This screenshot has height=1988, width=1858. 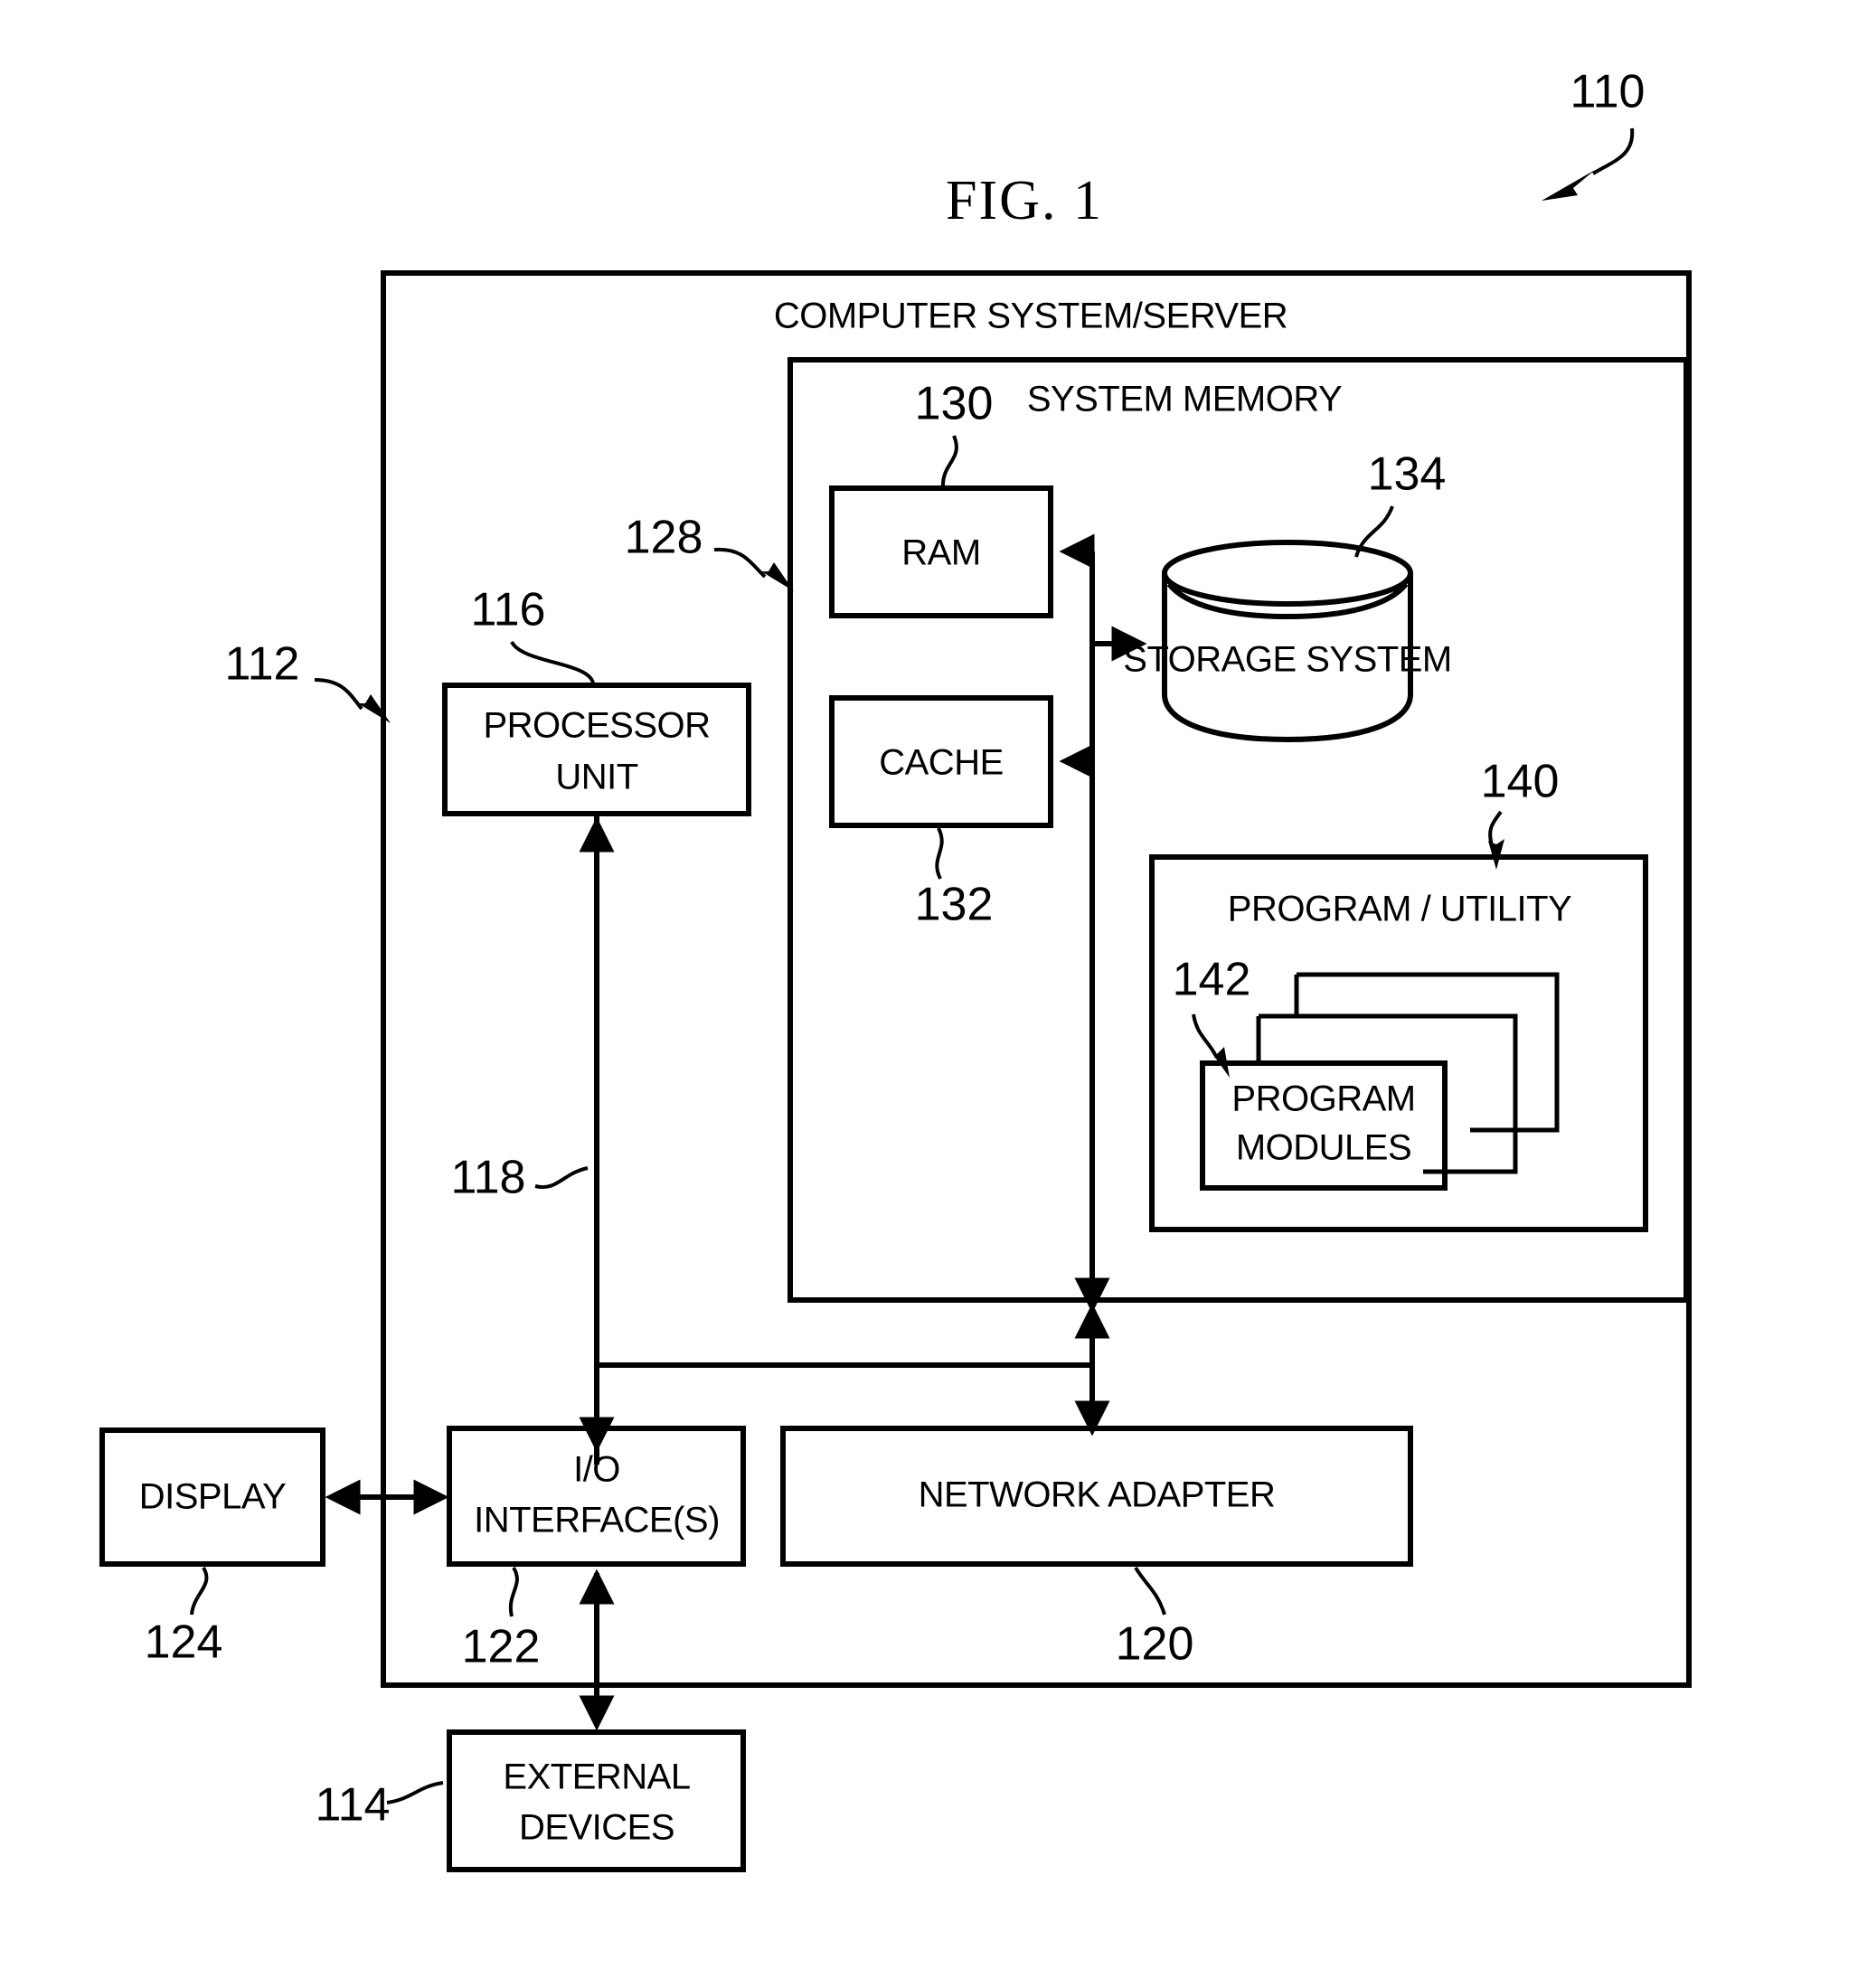 I want to click on ref-124-leader, so click(x=200, y=1591).